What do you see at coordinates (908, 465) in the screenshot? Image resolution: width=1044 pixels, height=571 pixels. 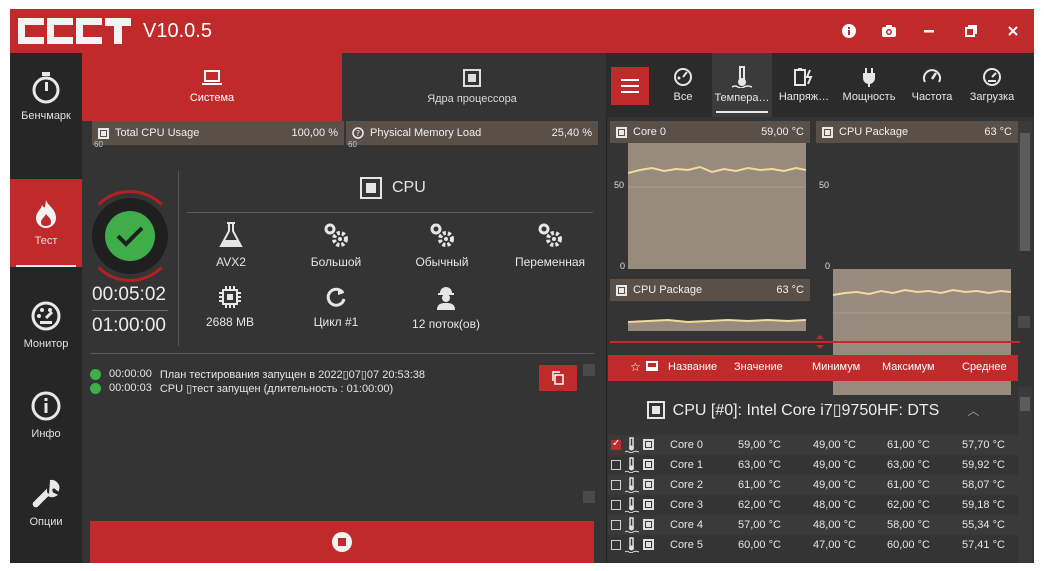 I see `cell-max: 63,00 °C` at bounding box center [908, 465].